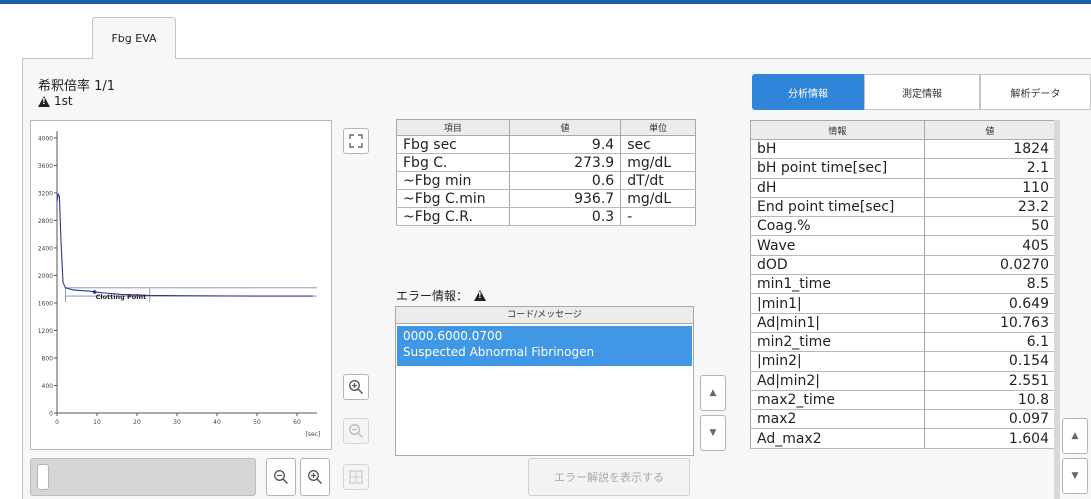 This screenshot has height=499, width=1091. What do you see at coordinates (837, 265) in the screenshot?
I see `info-name-cell: dOD` at bounding box center [837, 265].